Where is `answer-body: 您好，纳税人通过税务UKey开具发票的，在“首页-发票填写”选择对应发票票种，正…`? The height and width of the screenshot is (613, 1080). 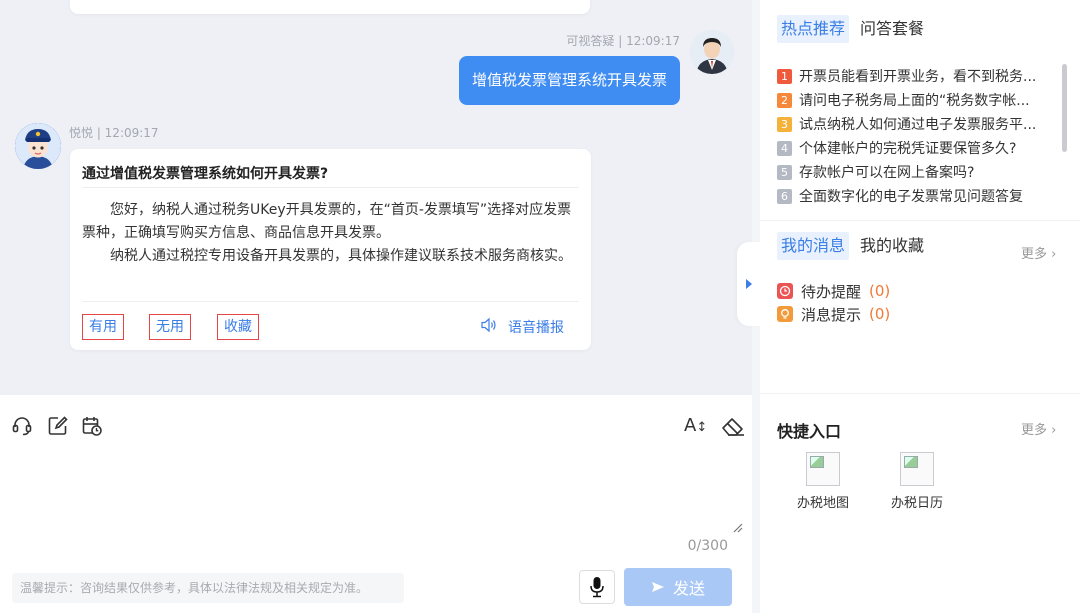
answer-body: 您好，纳税人通过税务UKey开具发票的，在“首页-发票填写”选择对应发票票种，正… is located at coordinates (331, 233).